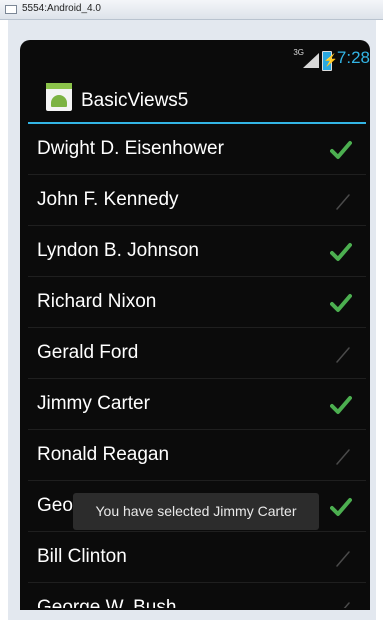 The height and width of the screenshot is (625, 383). Describe the element at coordinates (59, 86) in the screenshot. I see `app-icon-stripe` at that location.